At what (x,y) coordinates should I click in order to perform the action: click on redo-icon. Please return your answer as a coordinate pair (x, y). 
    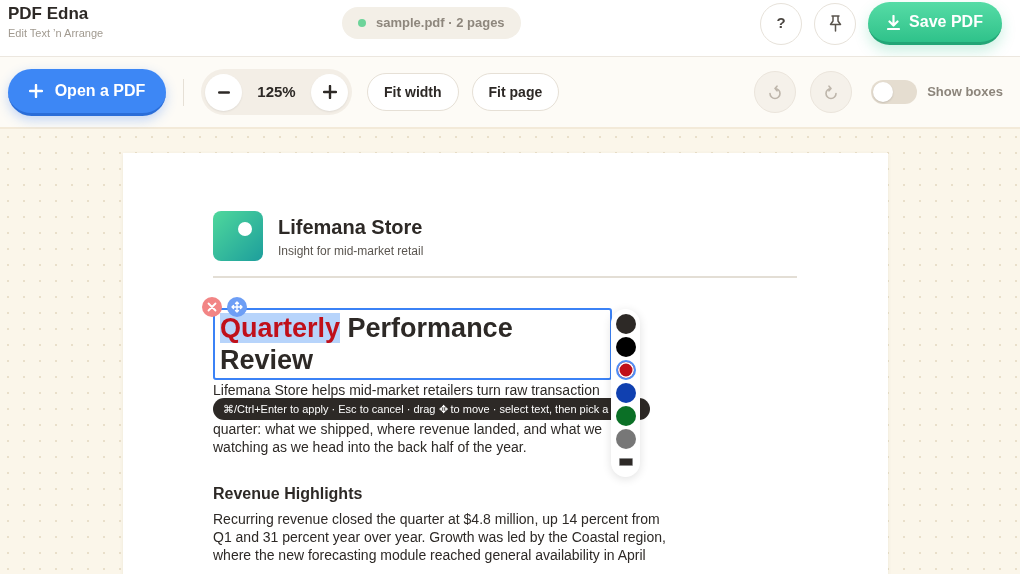
    Looking at the image, I should click on (831, 92).